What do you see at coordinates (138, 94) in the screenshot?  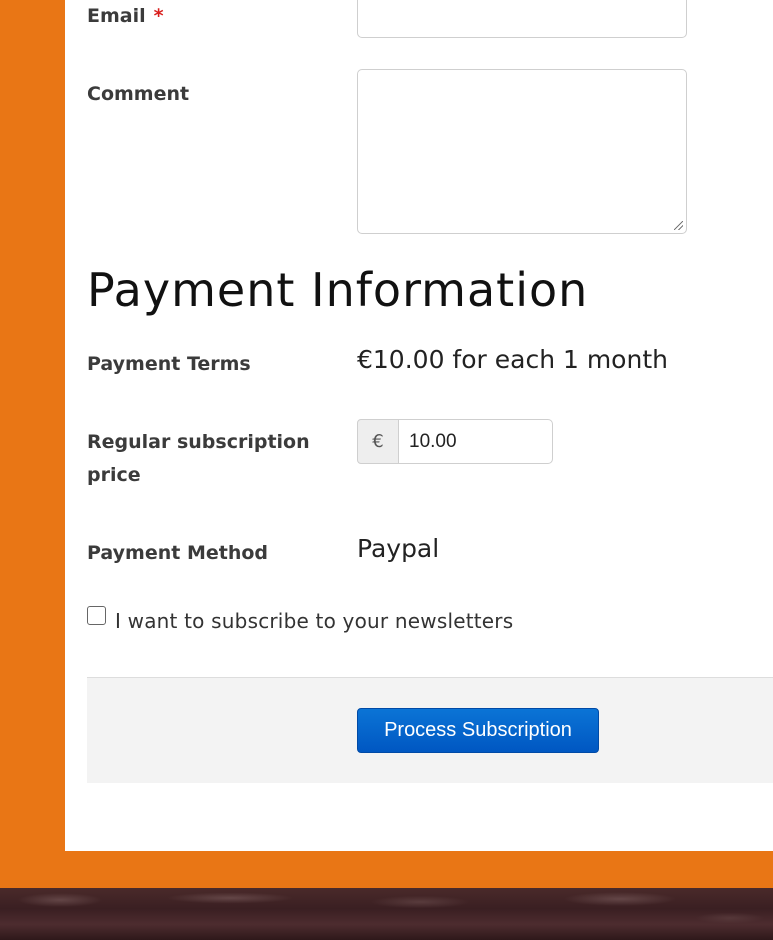 I see `comment-label: Comment` at bounding box center [138, 94].